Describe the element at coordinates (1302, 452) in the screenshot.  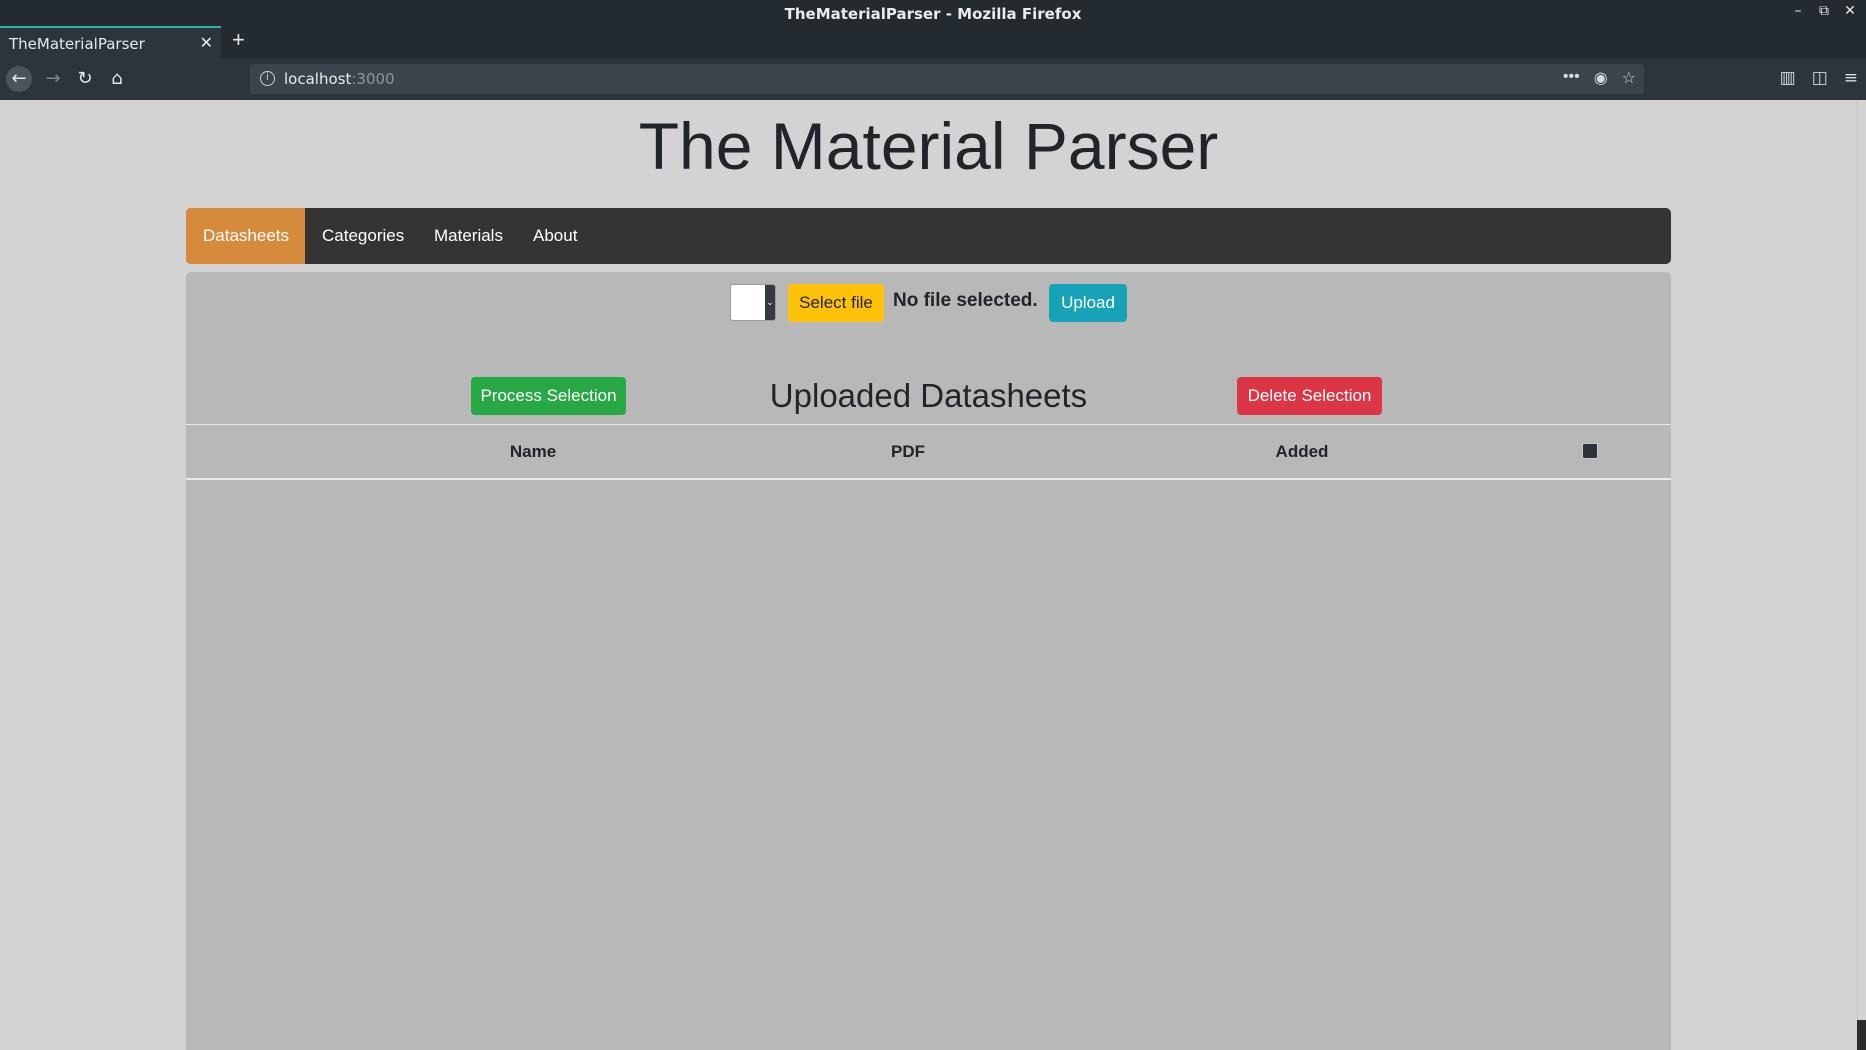
I see `column-header-added: Added` at that location.